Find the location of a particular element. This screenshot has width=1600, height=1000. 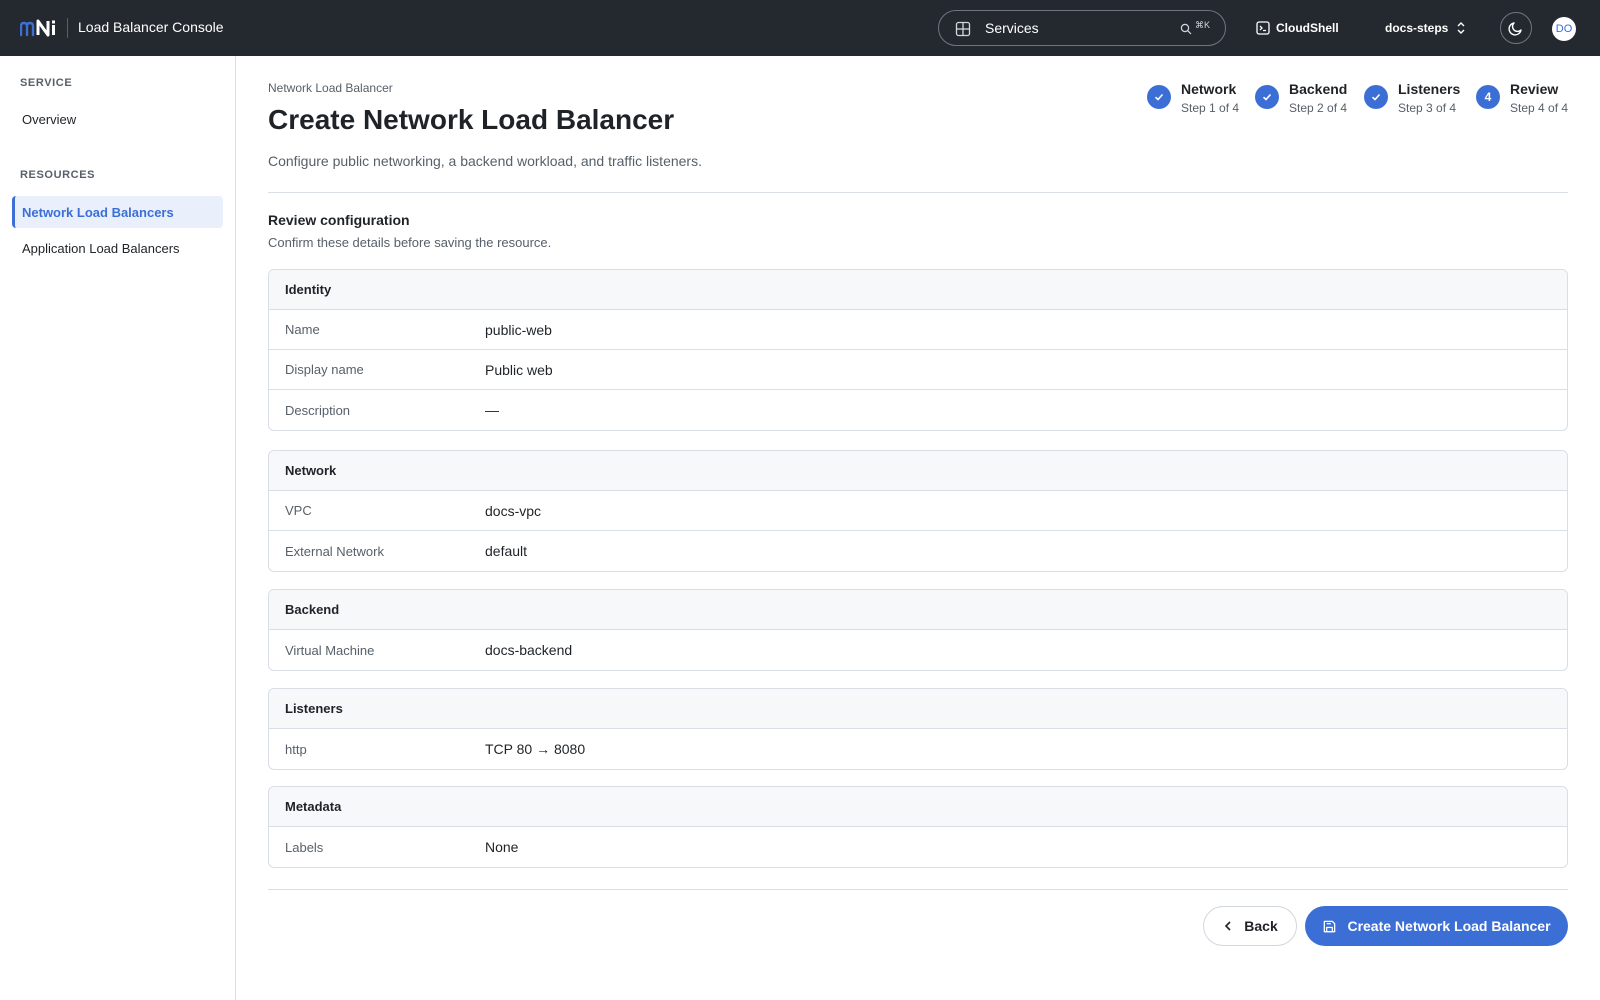

app-title: Load Balancer Console is located at coordinates (151, 27).